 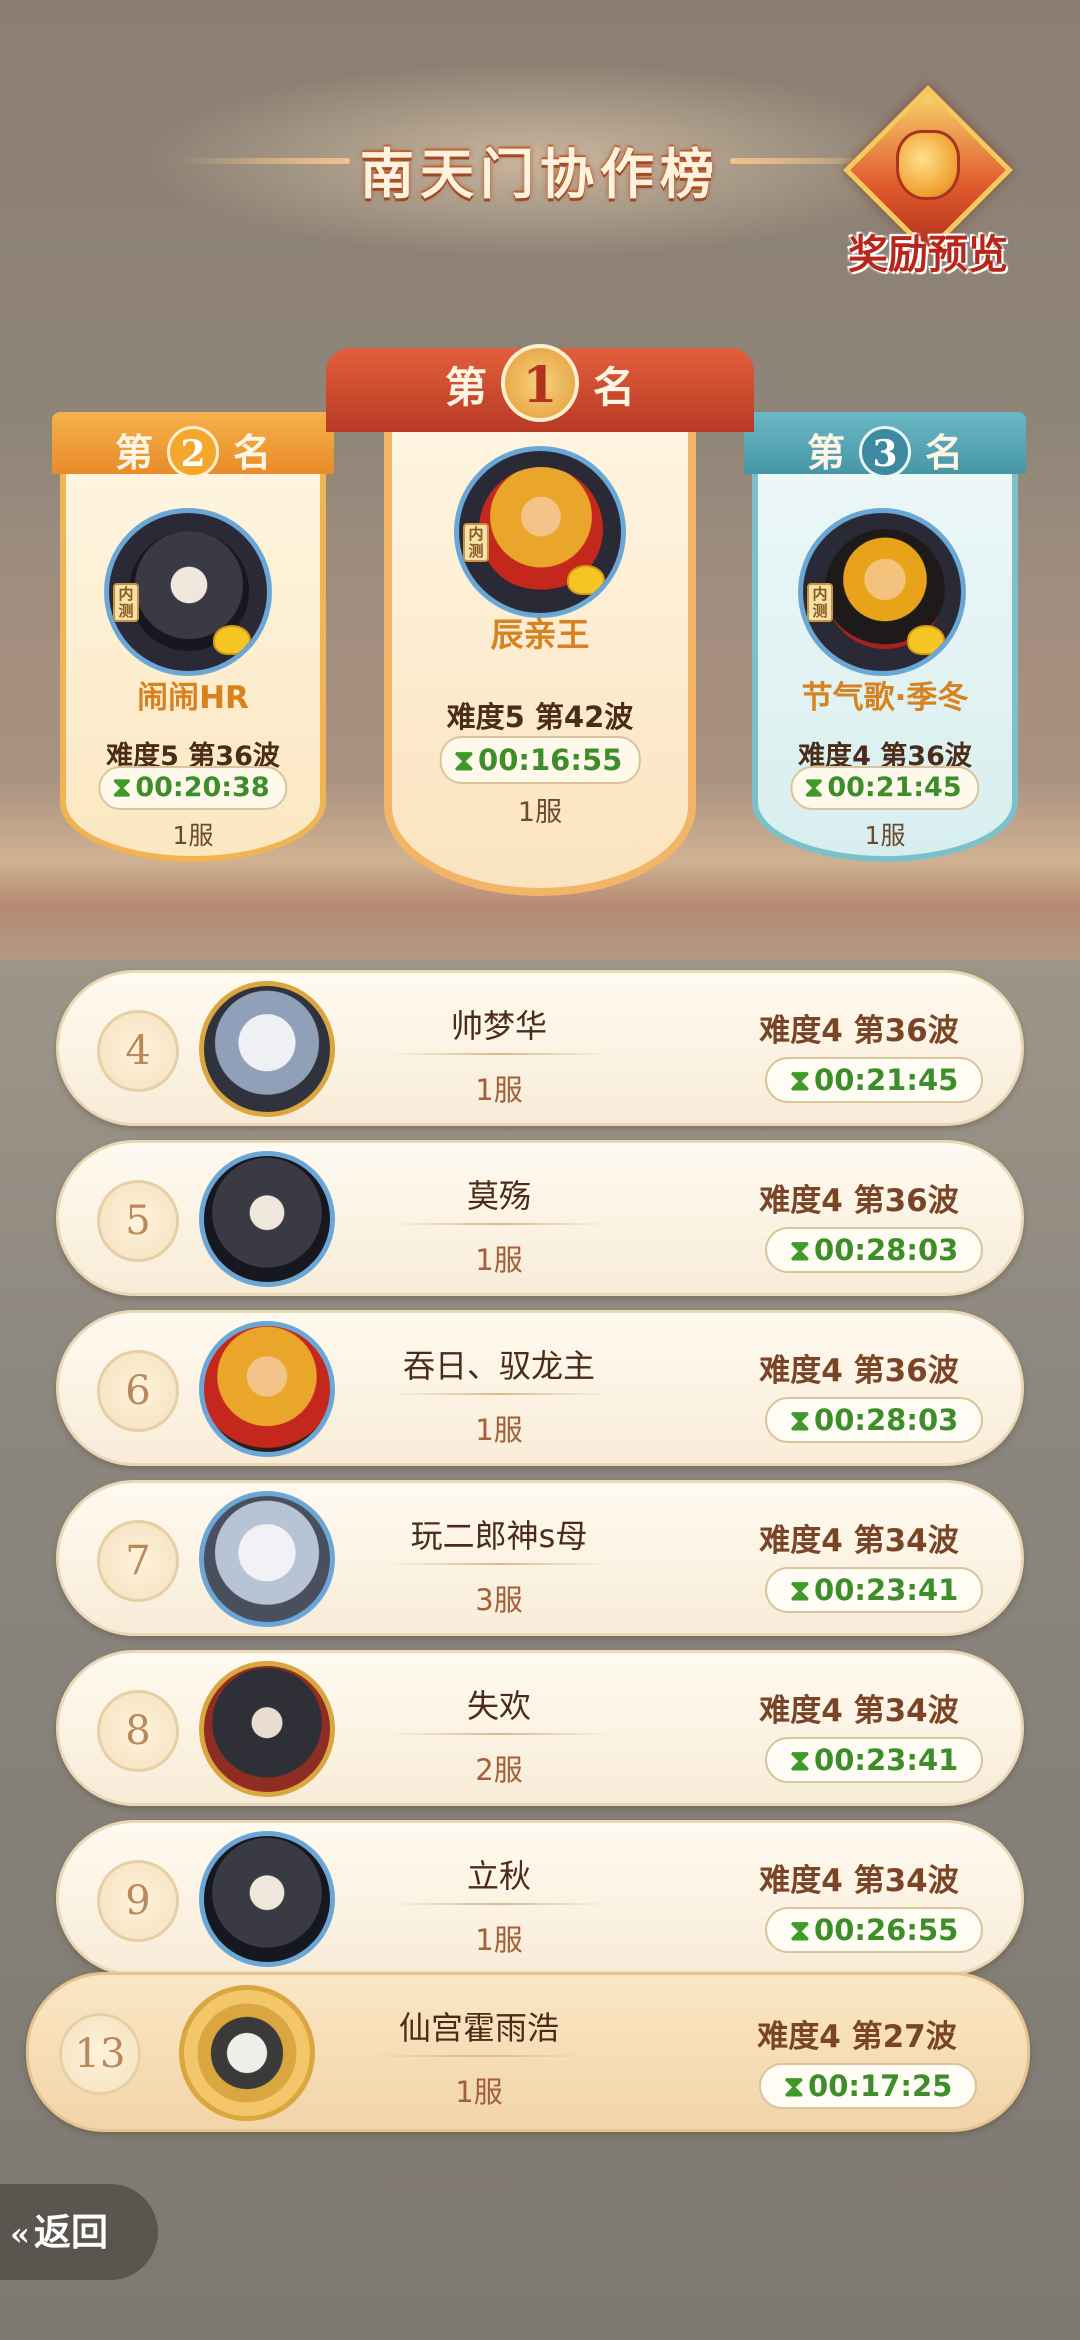 I want to click on ranking-row-7: 7 玩二郎神s母 3服 难度4 第34波 ⧗ 00:23:41, so click(x=540, y=1558).